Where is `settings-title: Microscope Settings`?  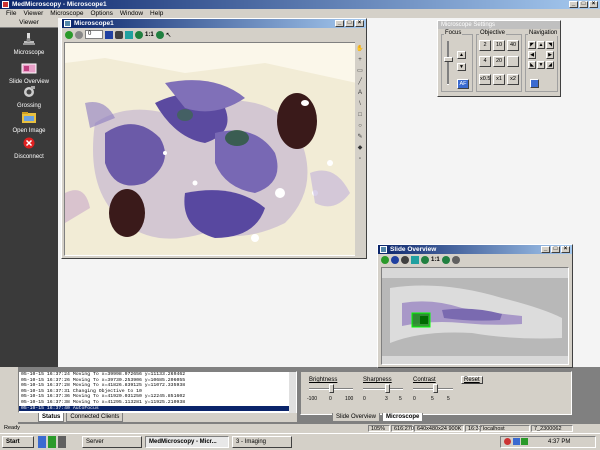 settings-title: Microscope Settings is located at coordinates (499, 25).